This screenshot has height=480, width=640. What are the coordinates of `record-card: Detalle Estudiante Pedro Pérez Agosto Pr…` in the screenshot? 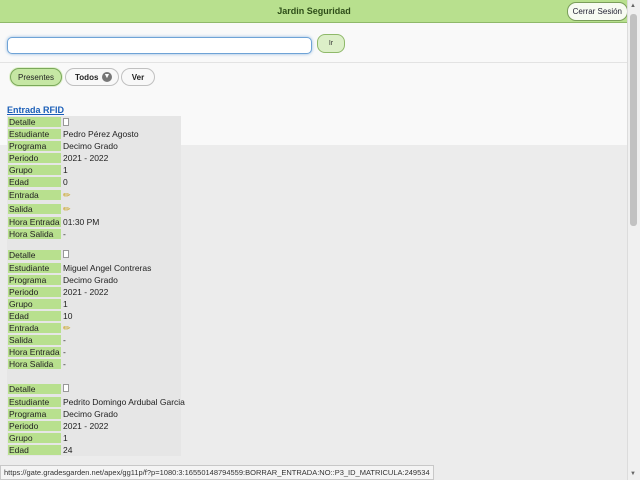 It's located at (94, 178).